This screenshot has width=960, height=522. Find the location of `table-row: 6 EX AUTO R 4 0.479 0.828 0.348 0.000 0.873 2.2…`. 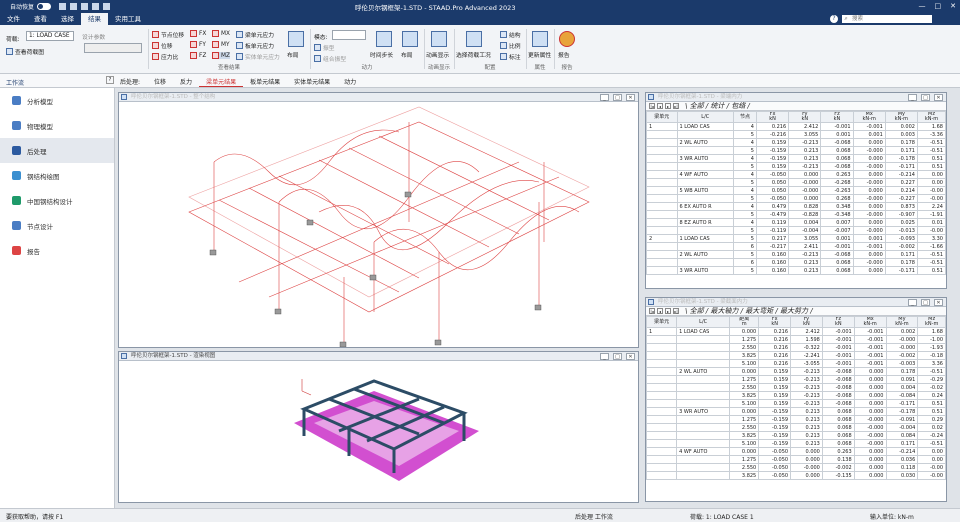

table-row: 6 EX AUTO R 4 0.479 0.828 0.348 0.000 0.873 2.2… is located at coordinates (796, 206).